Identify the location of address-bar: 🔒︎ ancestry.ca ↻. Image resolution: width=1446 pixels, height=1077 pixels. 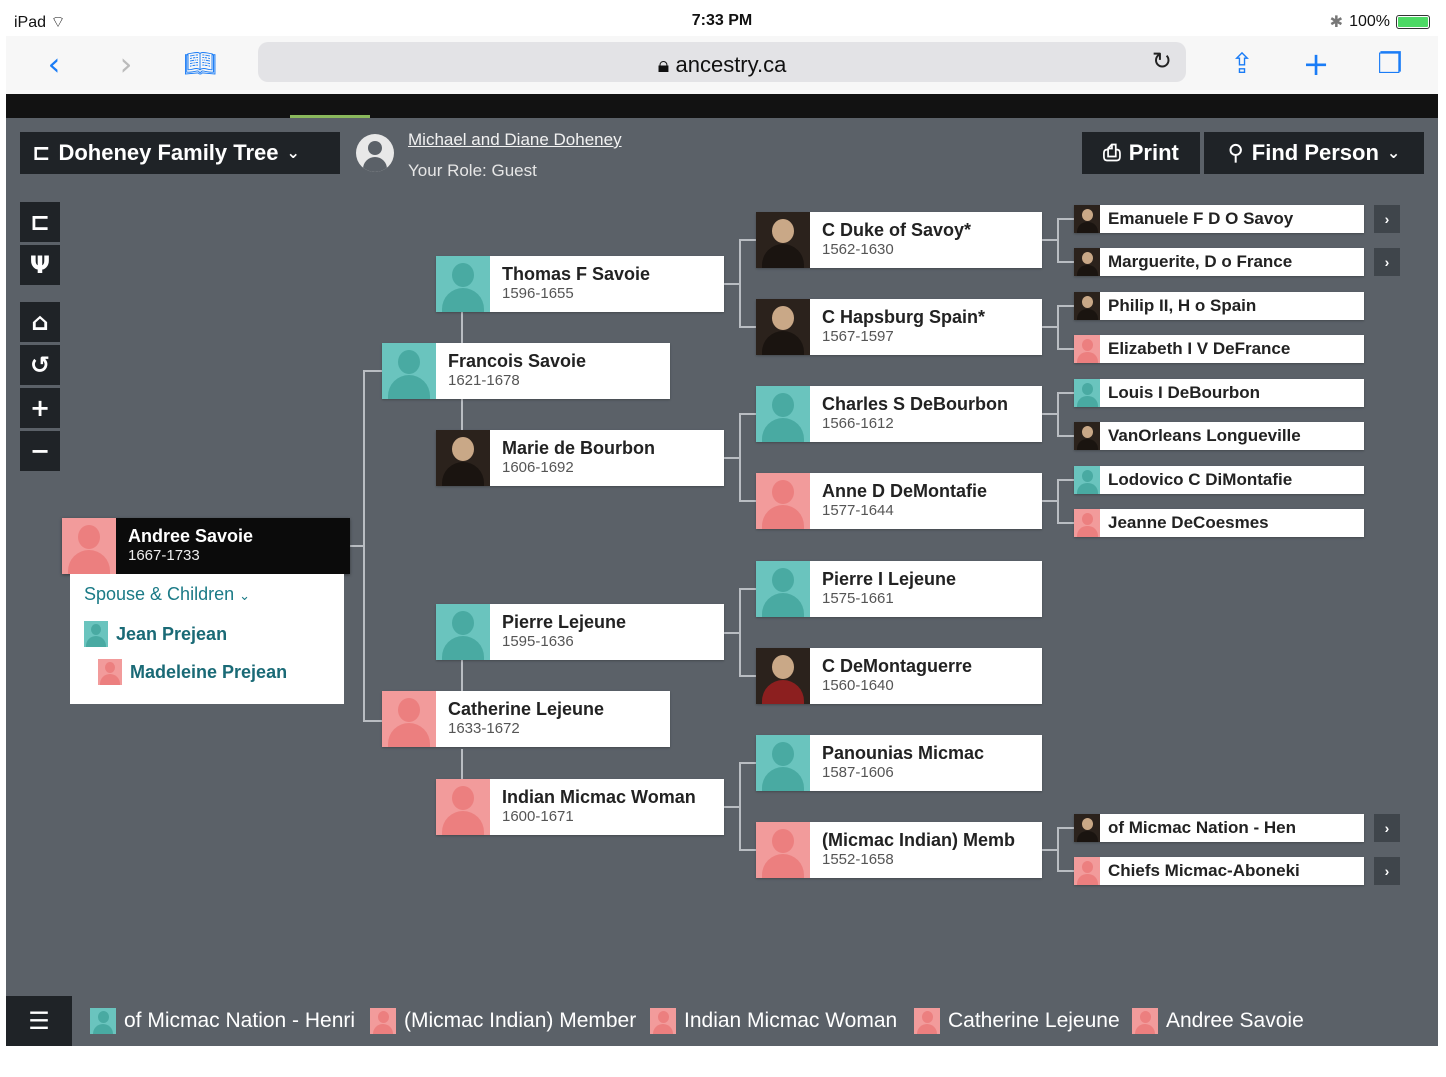
(722, 62).